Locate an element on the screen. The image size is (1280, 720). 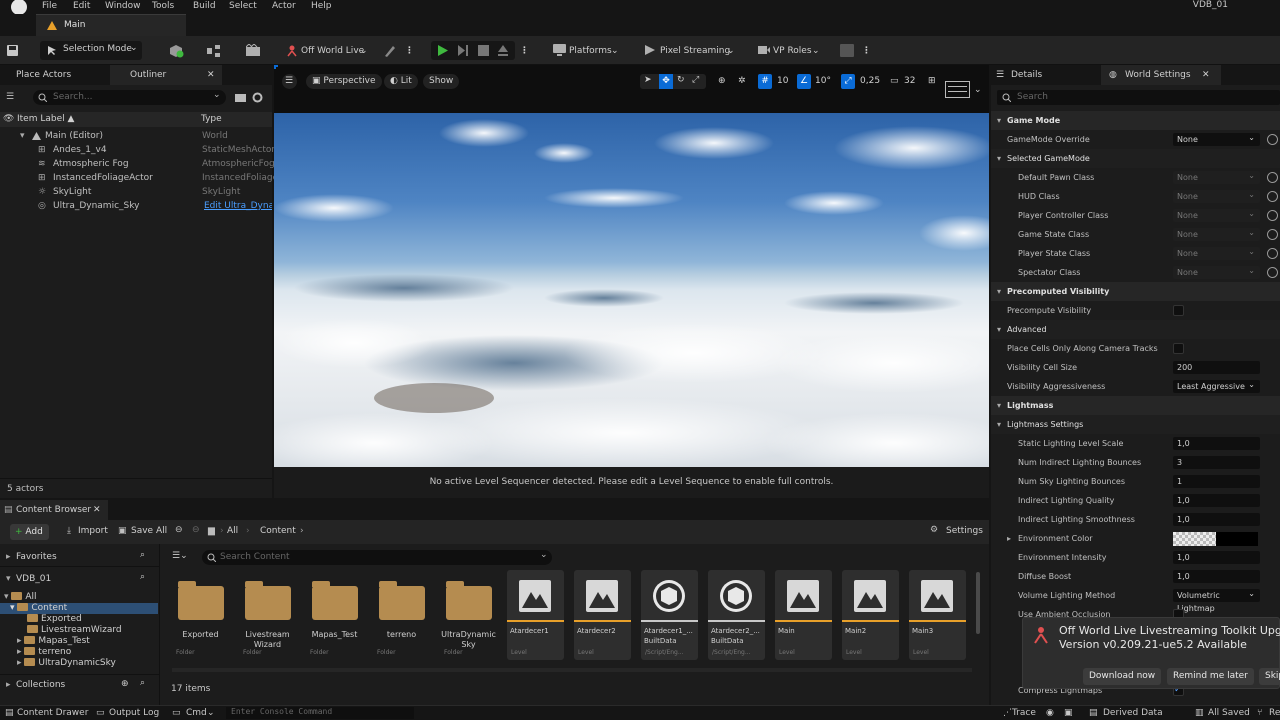
add-button: + Add is located at coordinates (29, 532).